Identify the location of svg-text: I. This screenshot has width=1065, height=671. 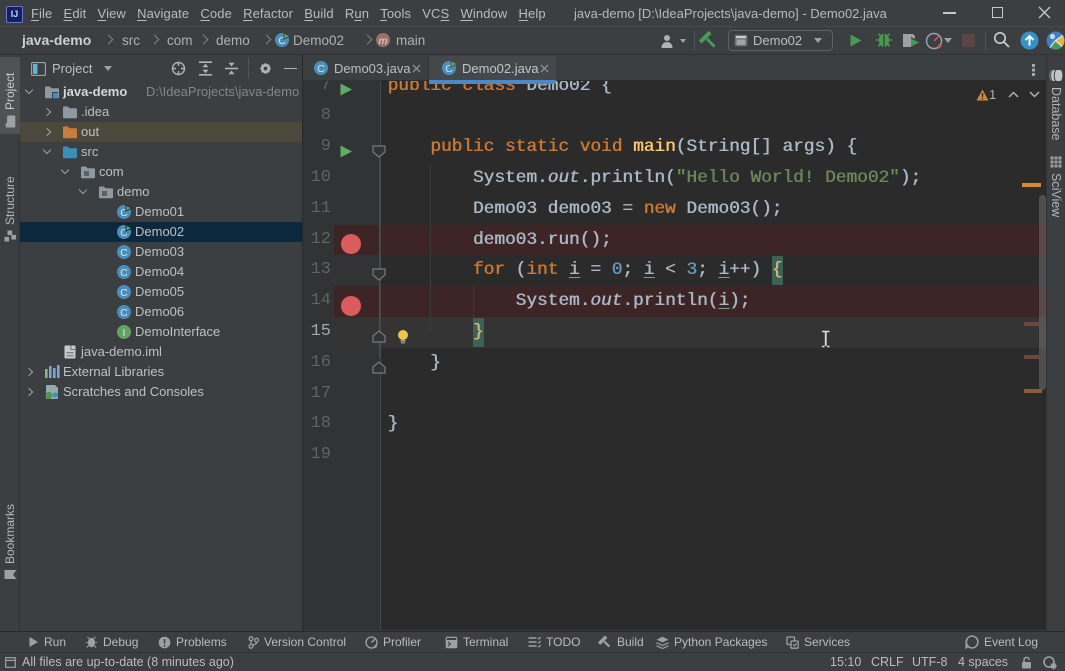
(124, 333).